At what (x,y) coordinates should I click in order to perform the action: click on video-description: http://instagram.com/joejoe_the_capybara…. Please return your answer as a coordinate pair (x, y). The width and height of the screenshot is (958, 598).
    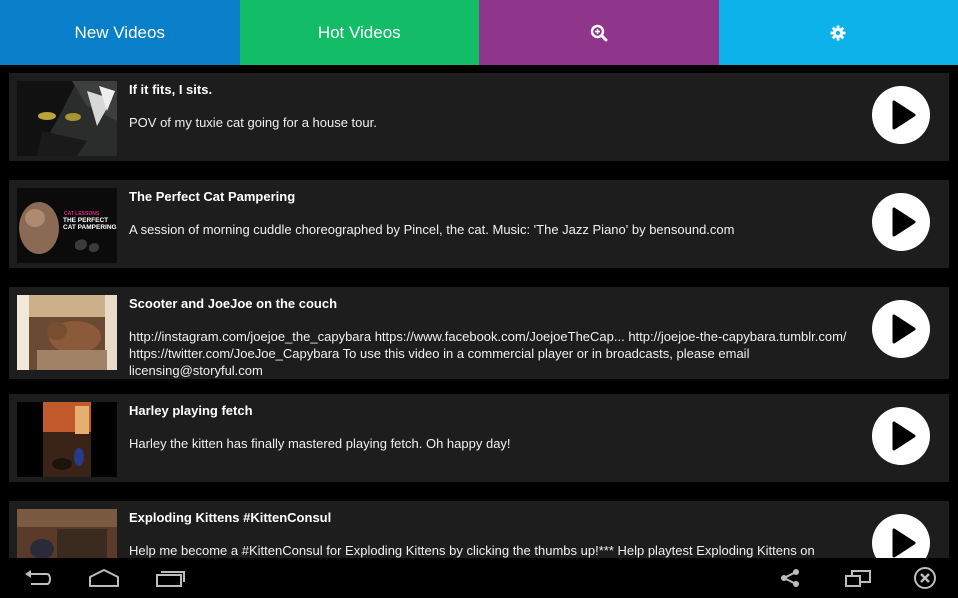
    Looking at the image, I should click on (488, 353).